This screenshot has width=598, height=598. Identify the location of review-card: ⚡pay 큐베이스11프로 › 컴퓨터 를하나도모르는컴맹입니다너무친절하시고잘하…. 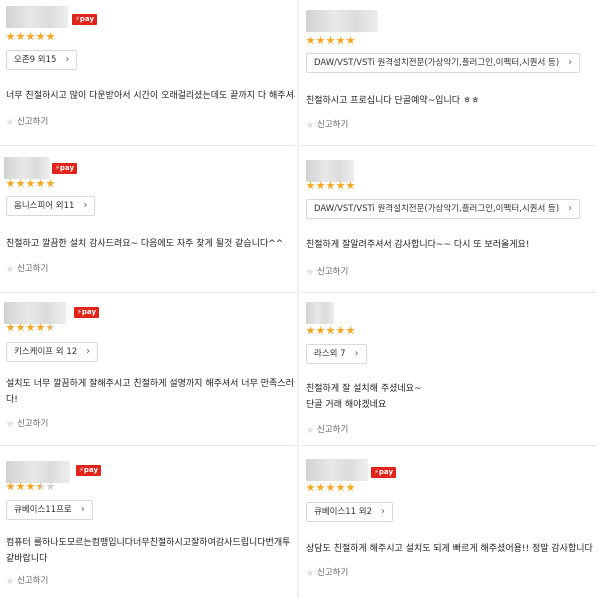
(147, 522).